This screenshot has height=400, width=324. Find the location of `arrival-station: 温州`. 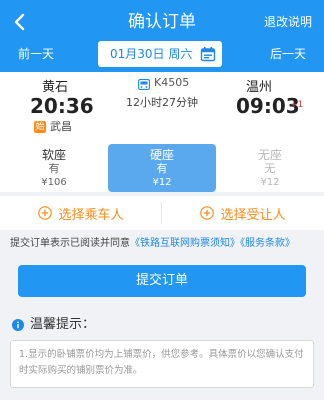

arrival-station: 温州 is located at coordinates (259, 87).